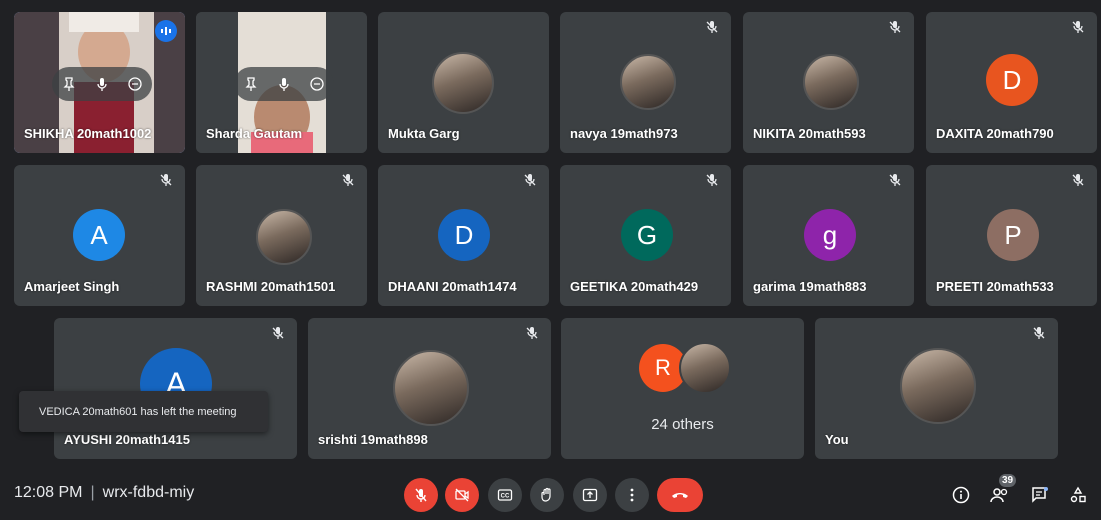  I want to click on mic-toggle-button, so click(421, 495).